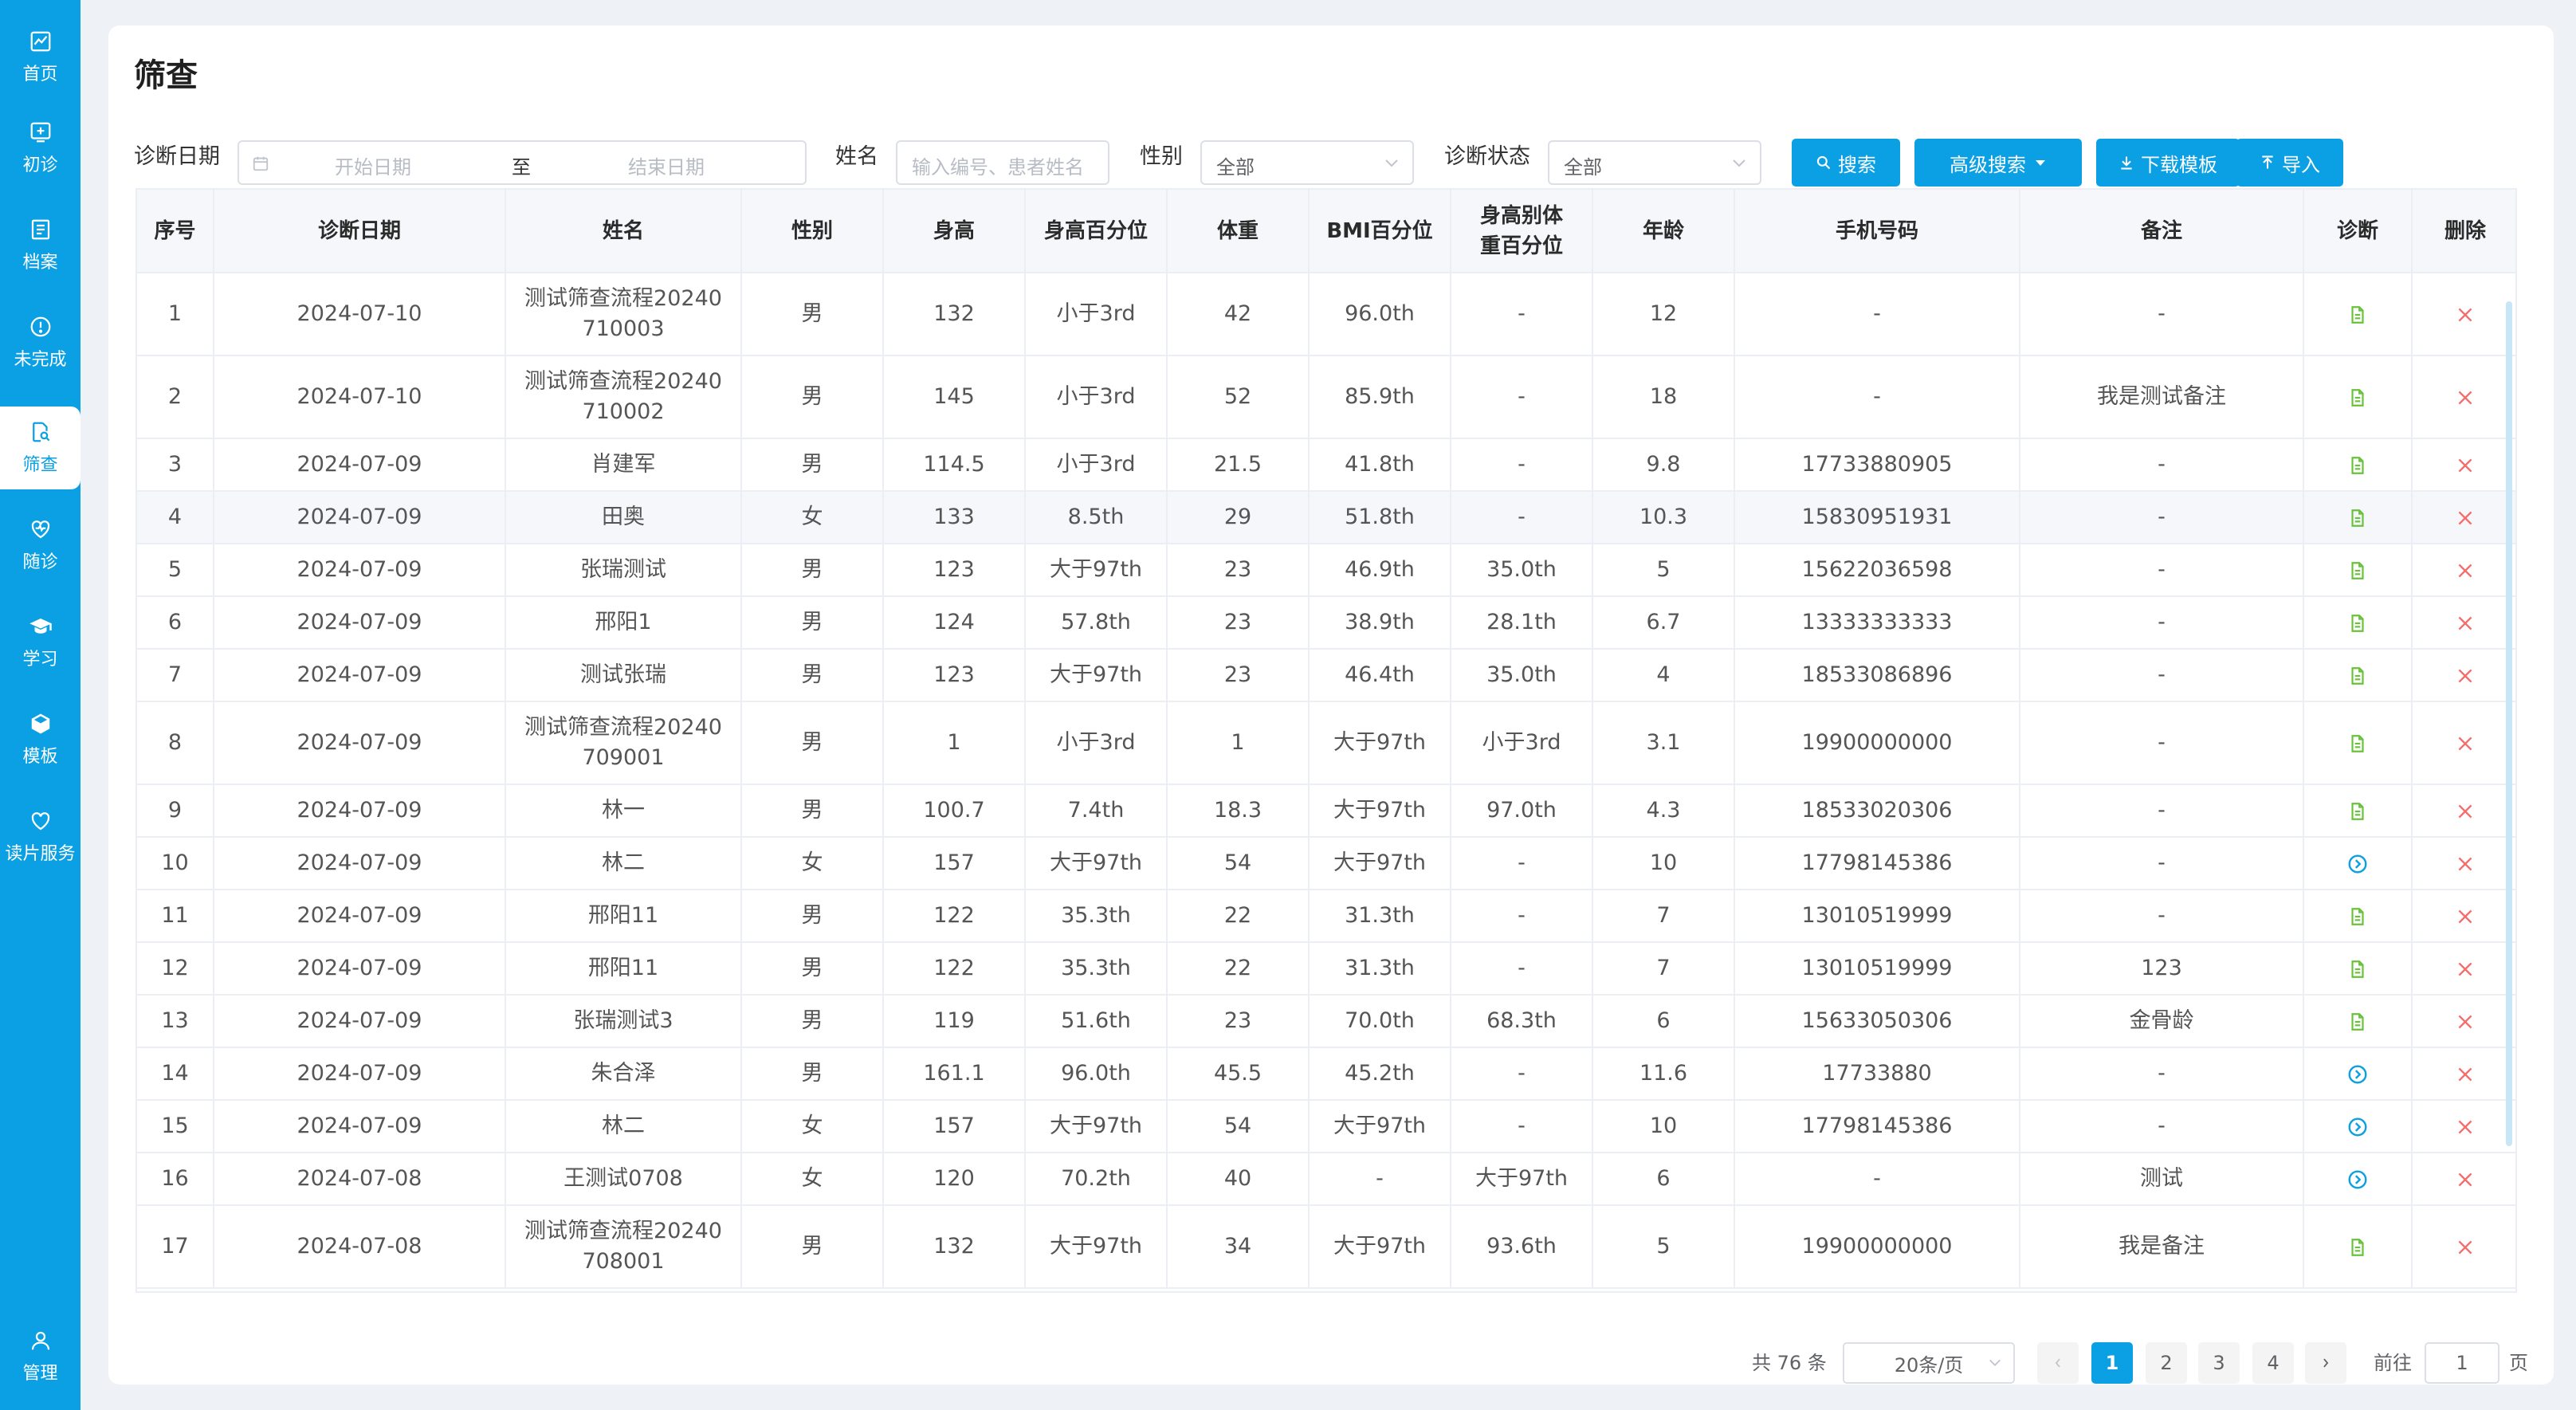 The image size is (2576, 1410). I want to click on page-button-1: 1, so click(2112, 1363).